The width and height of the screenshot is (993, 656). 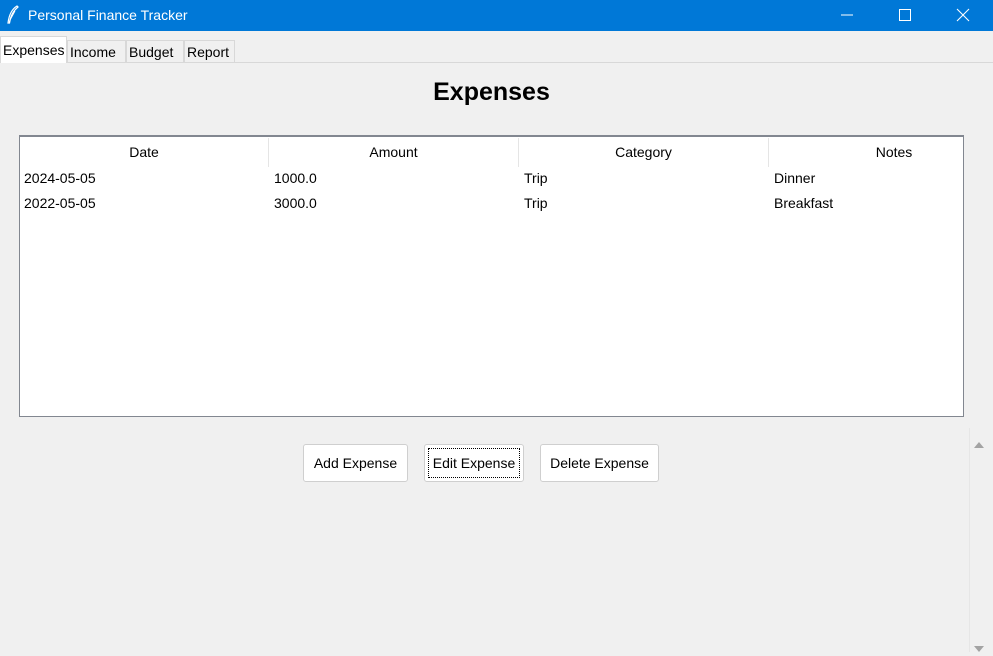 What do you see at coordinates (496, 49) in the screenshot?
I see `notebook-tabs: Expenses Income Budget Report` at bounding box center [496, 49].